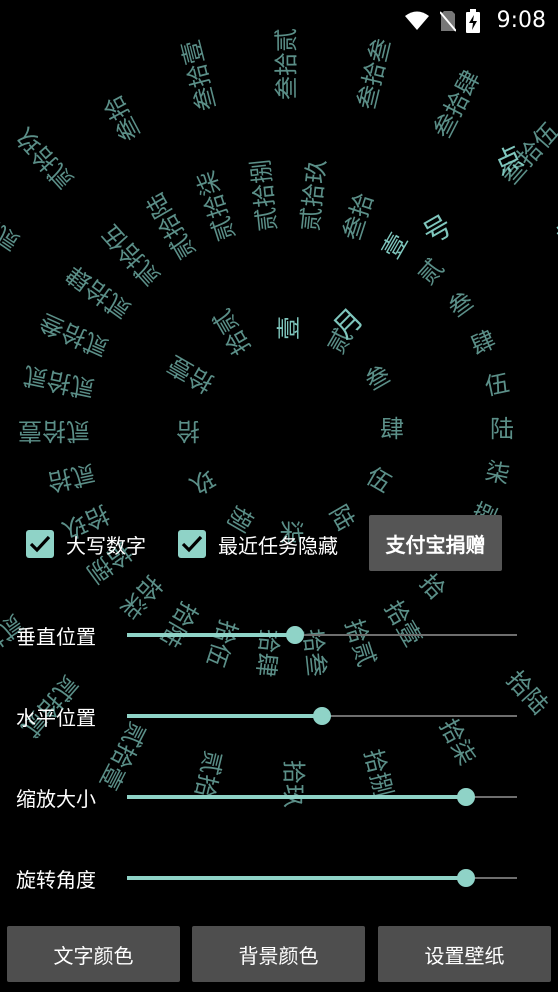 This screenshot has width=558, height=992. What do you see at coordinates (464, 954) in the screenshot?
I see `set-wallpaper-button: 设置壁纸` at bounding box center [464, 954].